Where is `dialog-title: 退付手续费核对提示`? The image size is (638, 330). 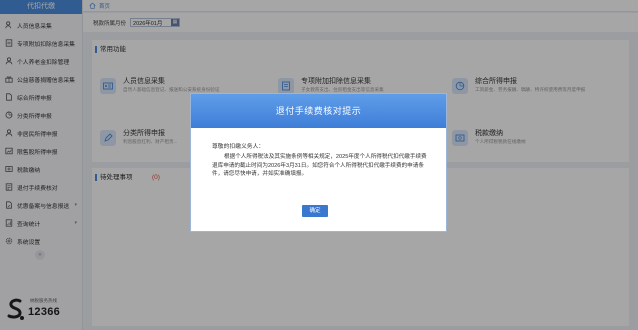
dialog-title: 退付手续费核对提示 is located at coordinates (318, 111).